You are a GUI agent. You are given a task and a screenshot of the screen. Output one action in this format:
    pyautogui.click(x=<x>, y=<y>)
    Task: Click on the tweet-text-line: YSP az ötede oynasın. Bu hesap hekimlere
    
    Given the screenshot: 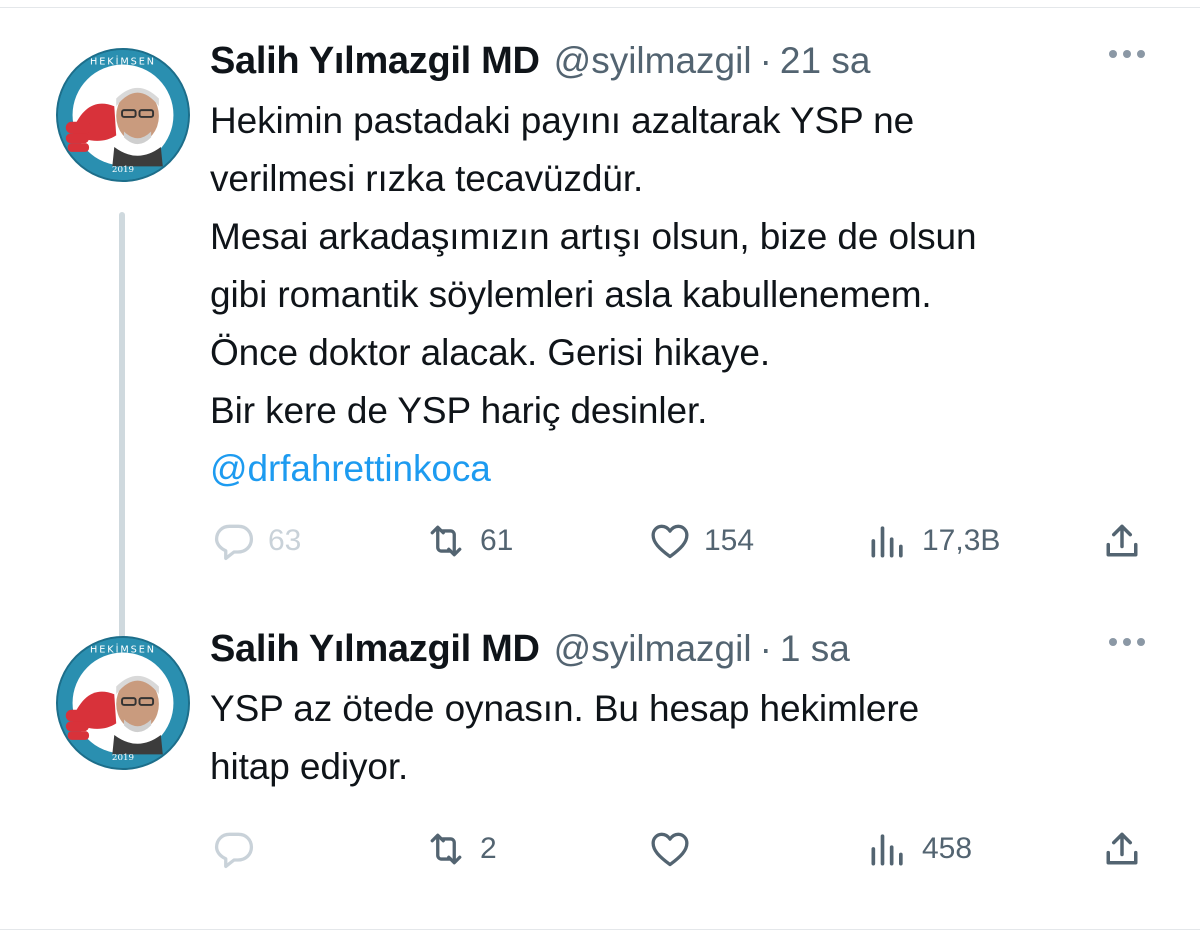 What is the action you would take?
    pyautogui.click(x=565, y=708)
    